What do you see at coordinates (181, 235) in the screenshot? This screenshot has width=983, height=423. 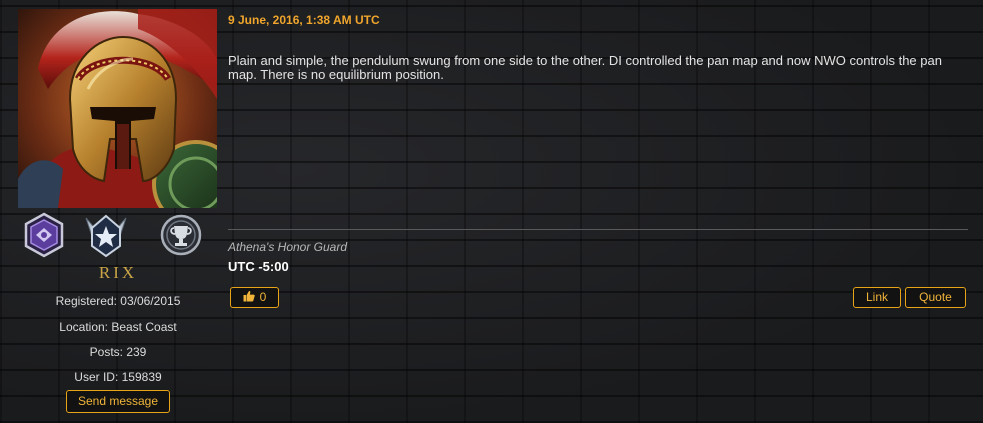 I see `trophy-rank-icon` at bounding box center [181, 235].